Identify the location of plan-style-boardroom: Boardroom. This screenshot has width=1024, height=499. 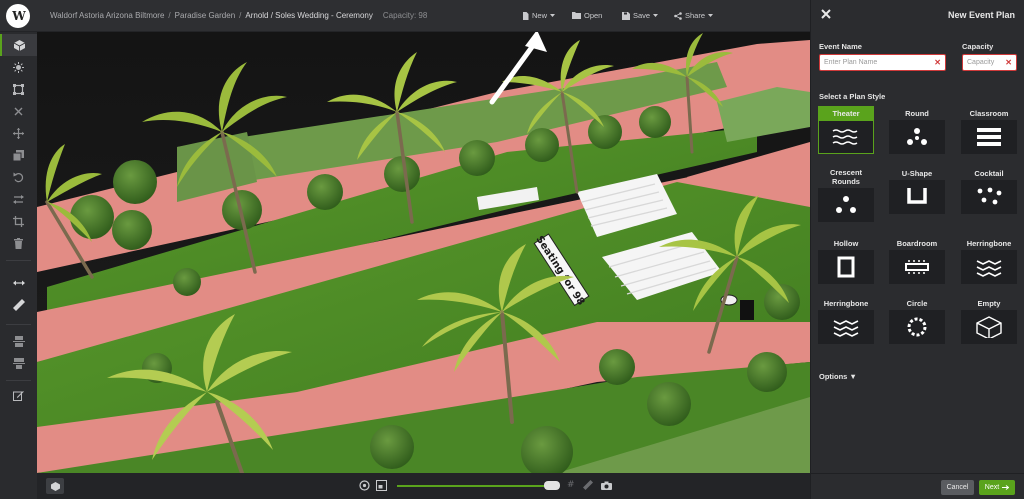
(917, 260).